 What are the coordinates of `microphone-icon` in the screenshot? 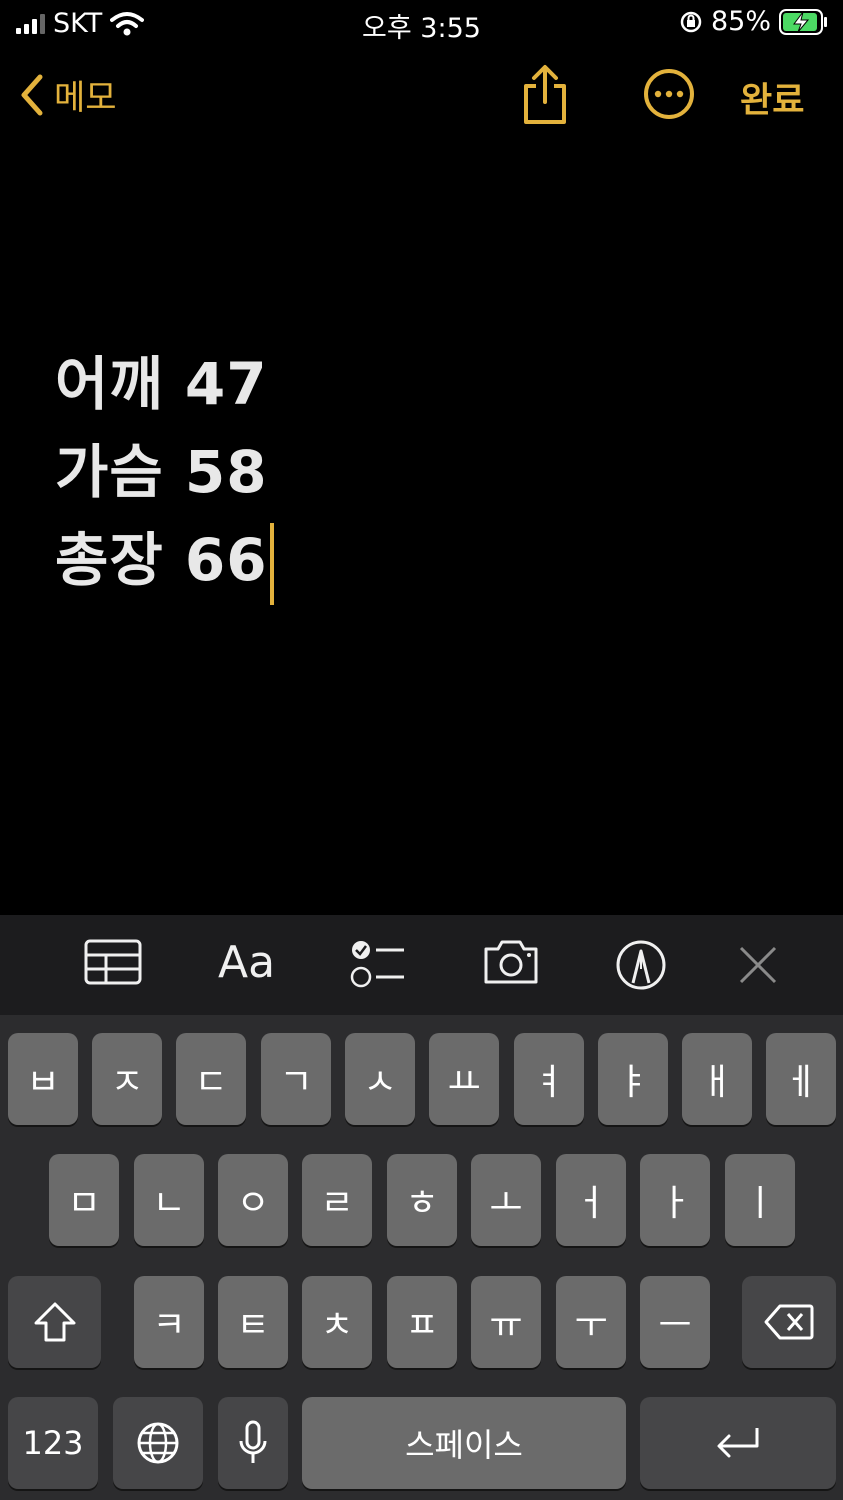 It's located at (253, 1441).